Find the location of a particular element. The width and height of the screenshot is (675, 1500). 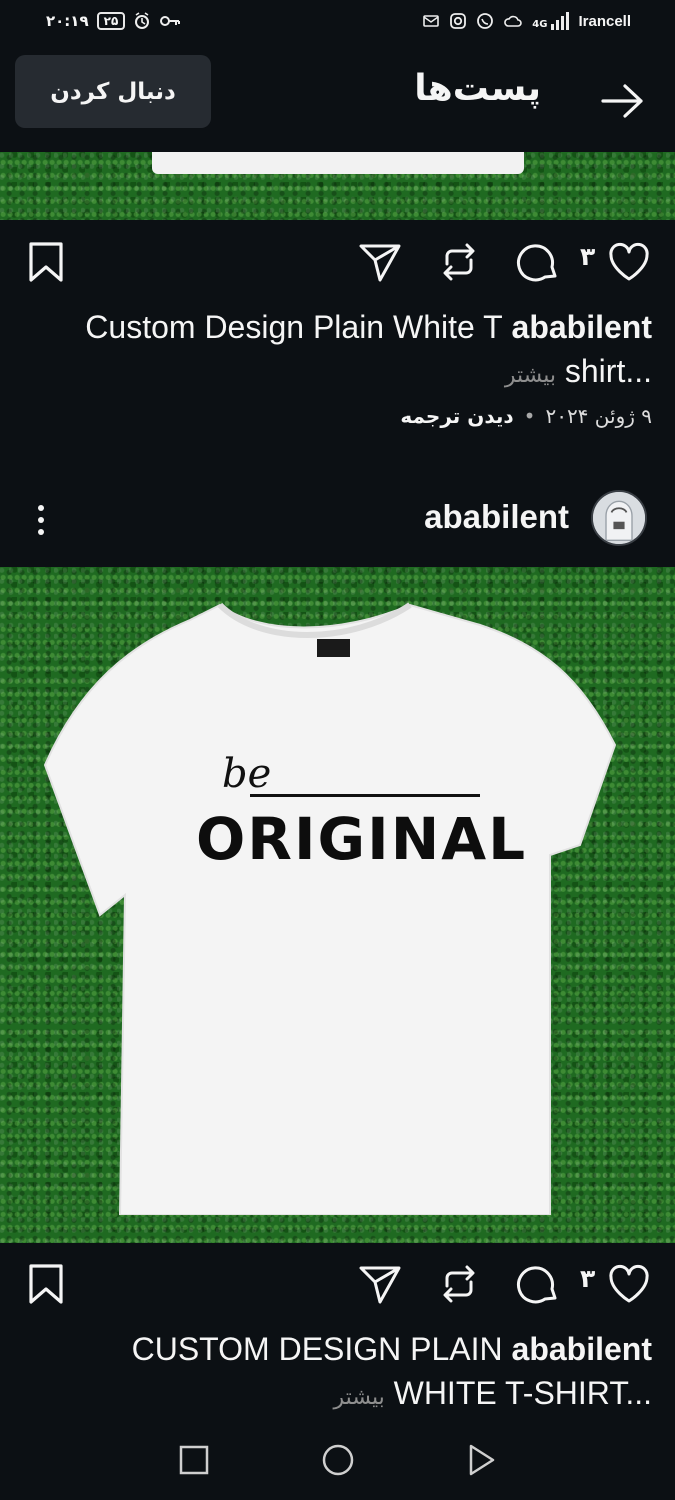

recents-square-icon is located at coordinates (194, 1460).